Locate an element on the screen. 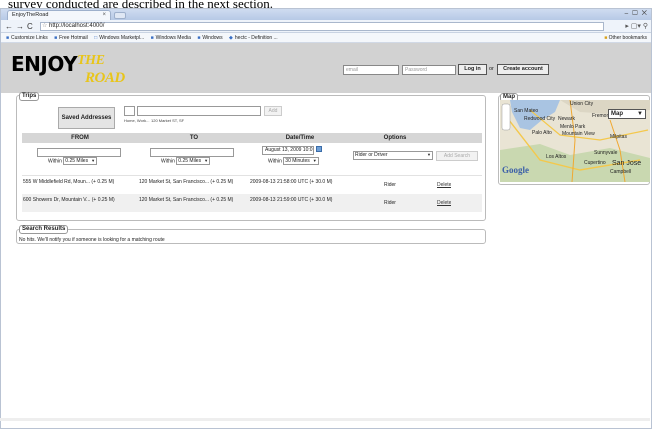 This screenshot has width=652, height=429. tab-close-icon: × is located at coordinates (104, 15).